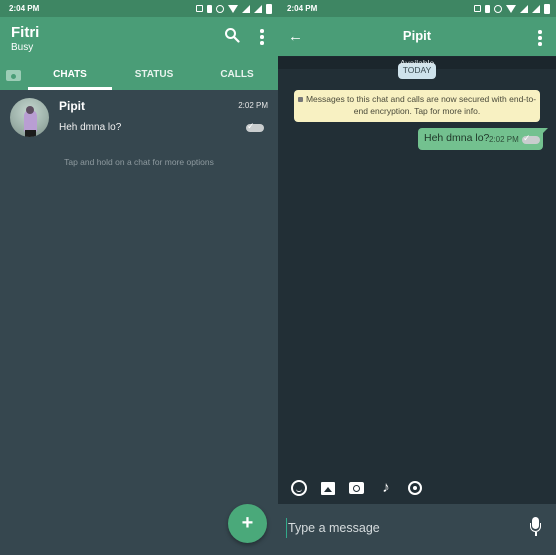 The width and height of the screenshot is (556, 555). What do you see at coordinates (22, 47) in the screenshot?
I see `profile-status: Busy` at bounding box center [22, 47].